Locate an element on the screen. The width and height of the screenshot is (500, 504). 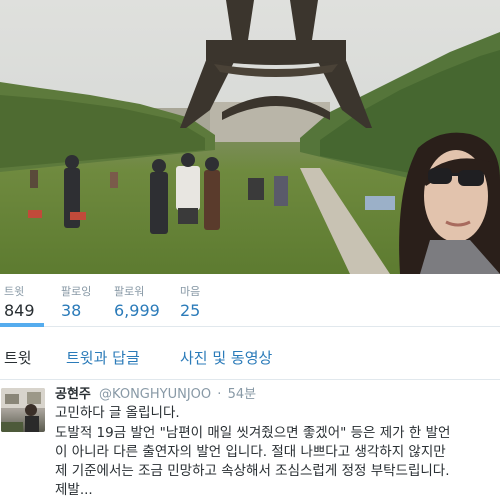
stat-value: 849 is located at coordinates (19, 310).